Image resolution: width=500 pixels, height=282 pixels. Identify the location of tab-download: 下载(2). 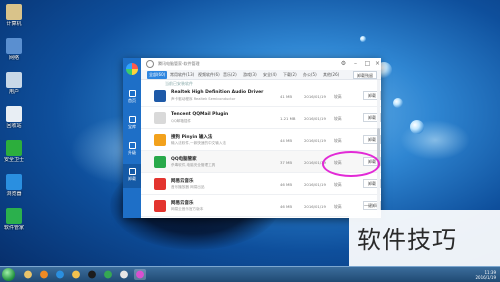
(290, 75).